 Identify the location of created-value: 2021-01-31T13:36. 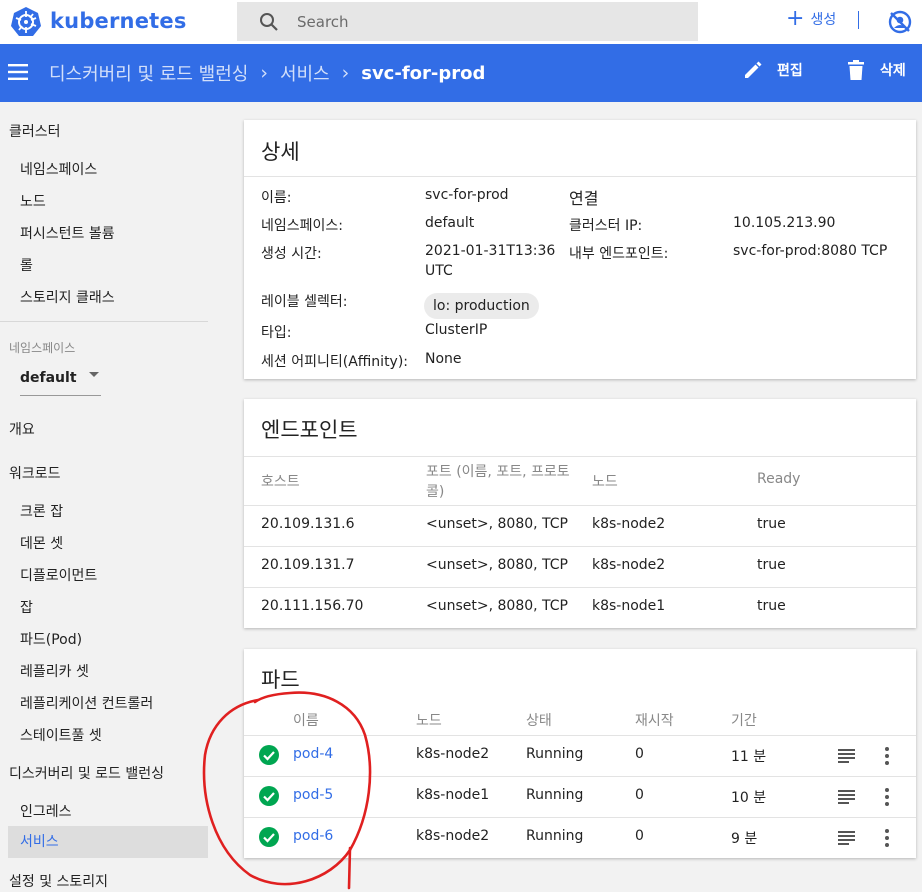
(490, 251).